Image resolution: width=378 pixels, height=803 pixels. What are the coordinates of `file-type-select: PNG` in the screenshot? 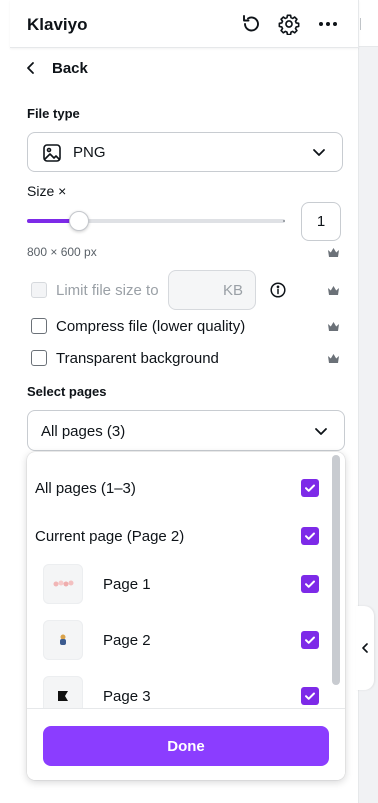 It's located at (185, 152).